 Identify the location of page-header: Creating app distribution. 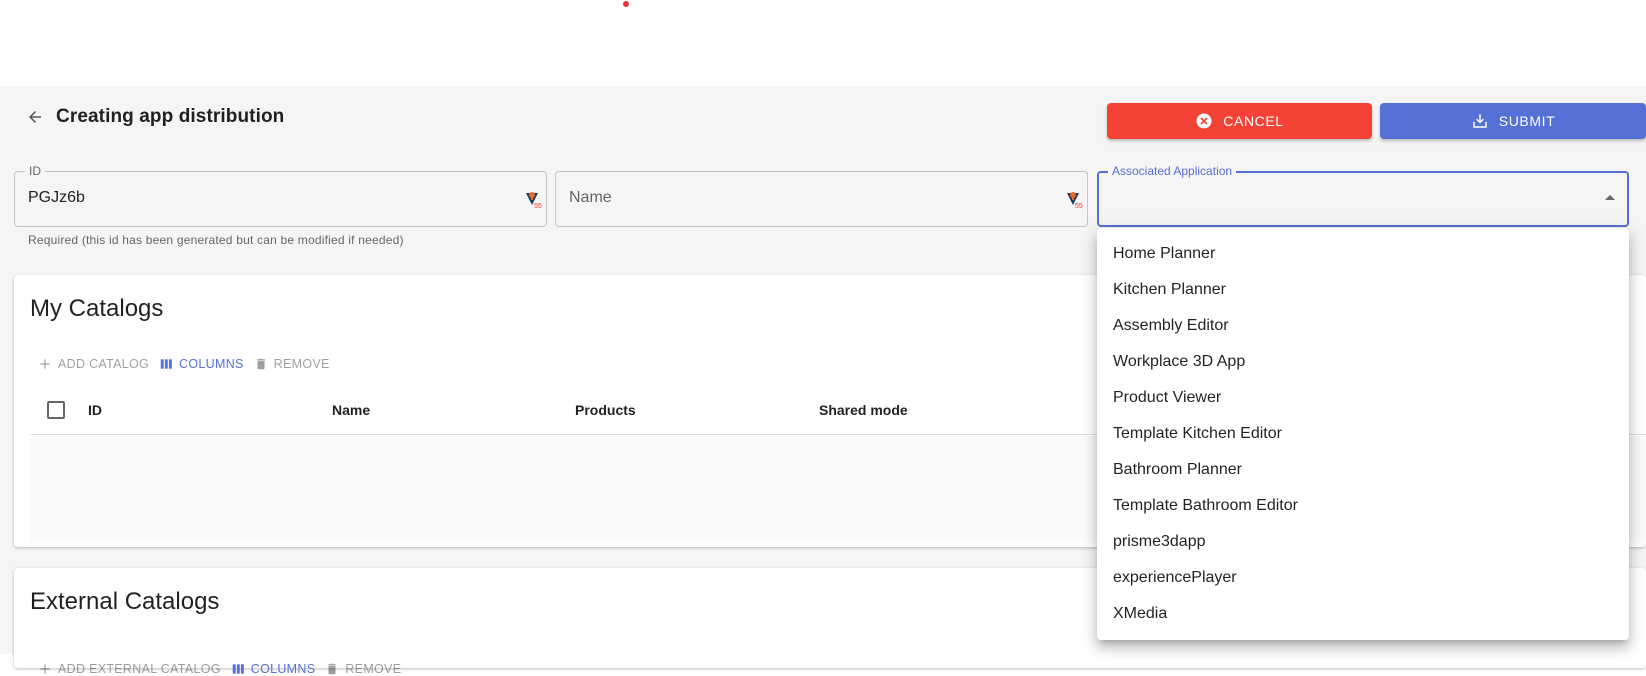
(154, 117).